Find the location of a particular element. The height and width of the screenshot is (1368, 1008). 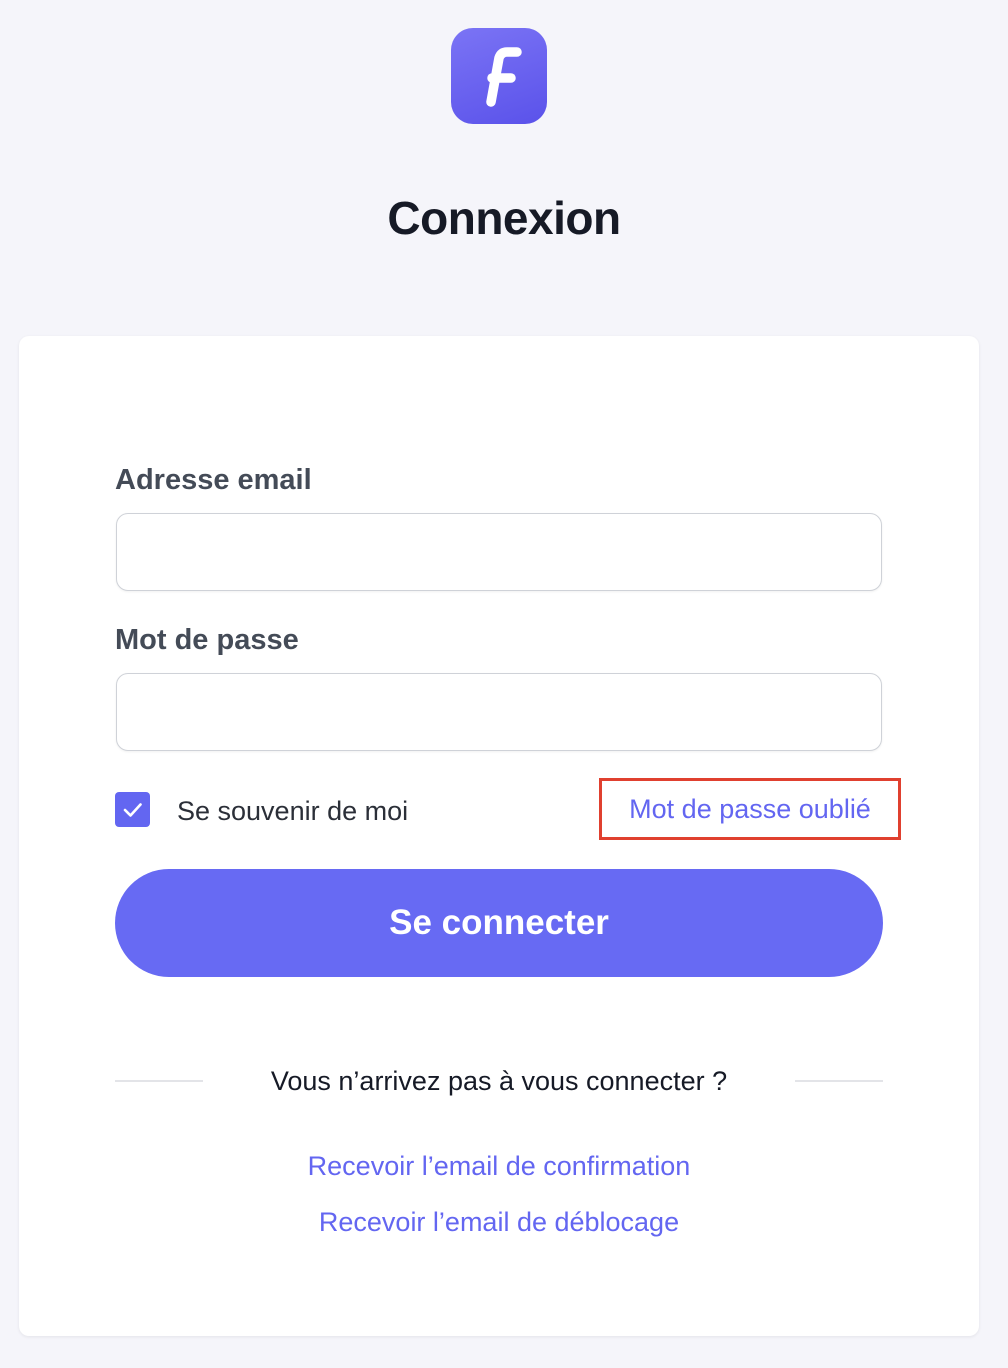

logo-letter-f is located at coordinates (504, 77).